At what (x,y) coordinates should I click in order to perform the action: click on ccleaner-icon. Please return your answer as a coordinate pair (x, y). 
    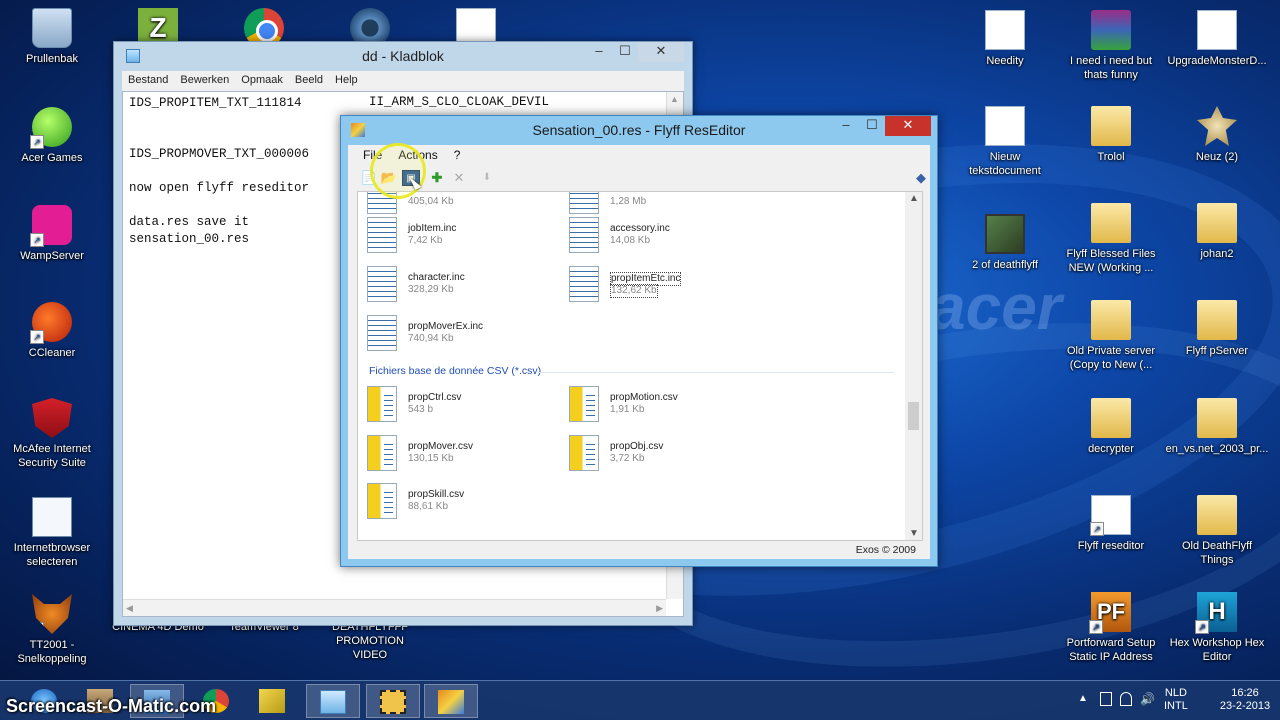
    Looking at the image, I should click on (51, 323).